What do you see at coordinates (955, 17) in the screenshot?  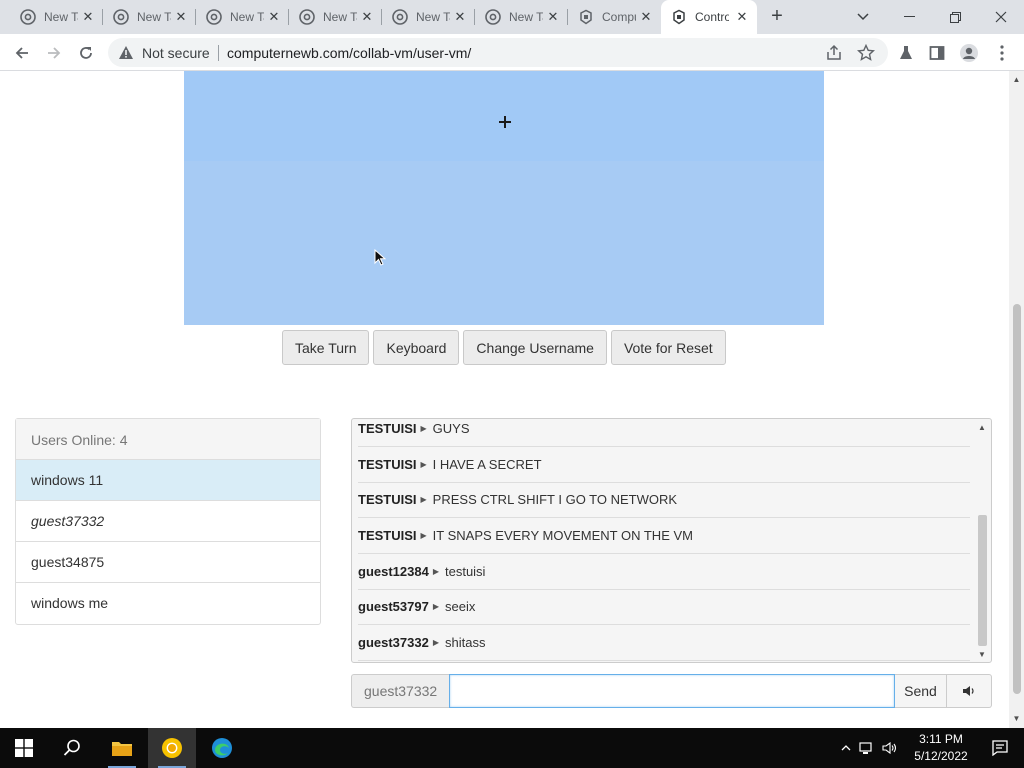 I see `restore-button` at bounding box center [955, 17].